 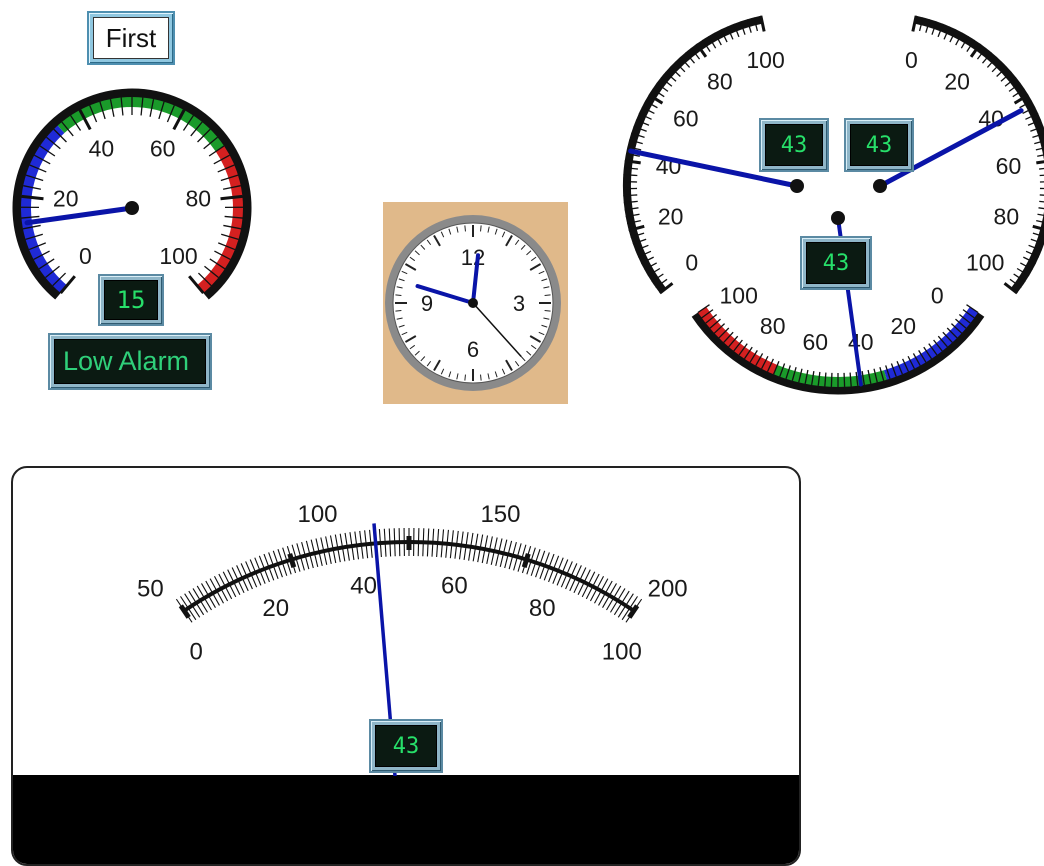 I want to click on bottom-dial-label: 100, so click(x=739, y=296).